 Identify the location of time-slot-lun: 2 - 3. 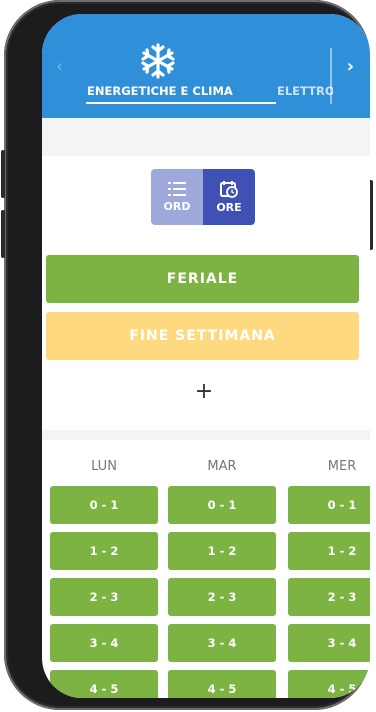
(104, 597).